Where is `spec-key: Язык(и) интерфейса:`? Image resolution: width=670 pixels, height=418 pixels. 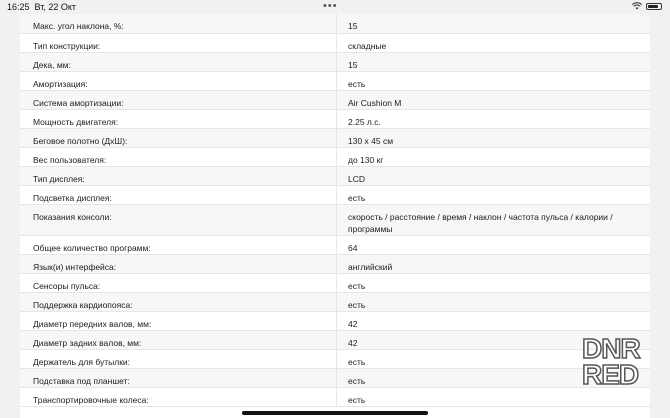 spec-key: Язык(и) интерфейса: is located at coordinates (178, 264).